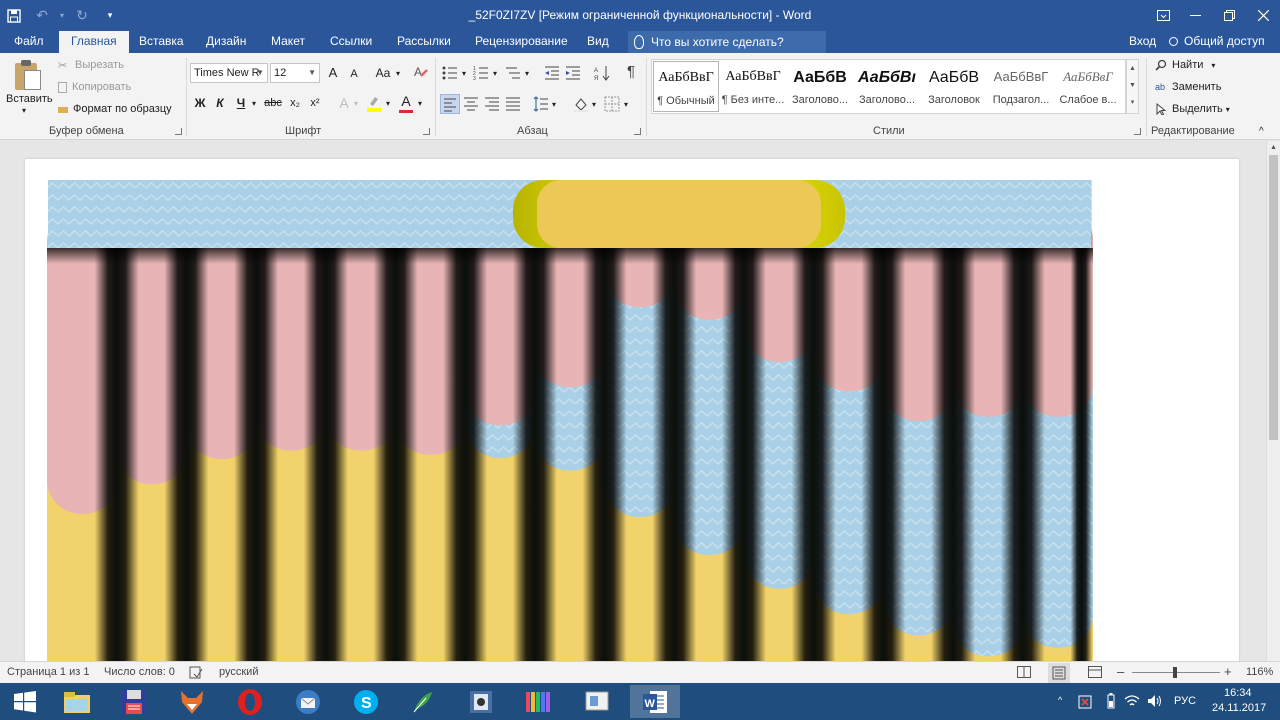 This screenshot has height=720, width=1280. What do you see at coordinates (238, 672) in the screenshot?
I see `language-indicator: русский` at bounding box center [238, 672].